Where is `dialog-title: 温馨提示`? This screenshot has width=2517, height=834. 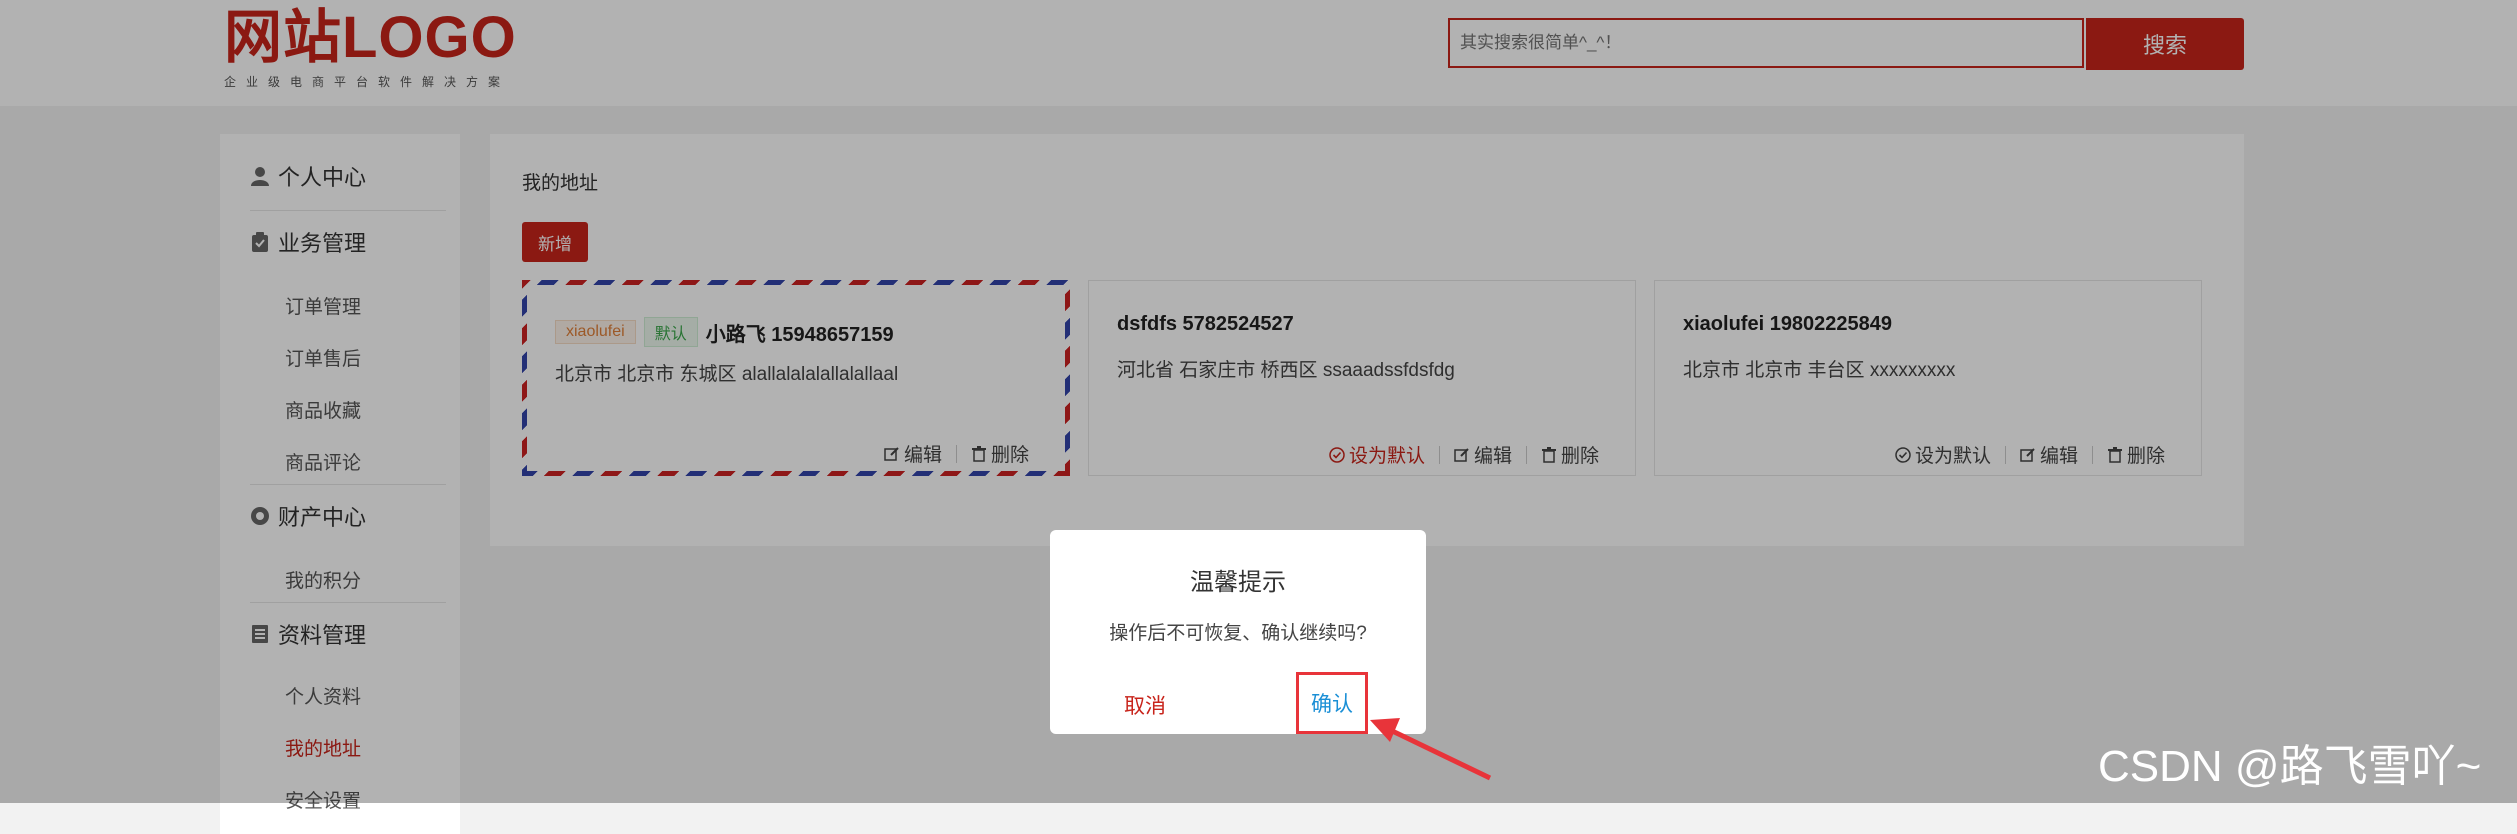 dialog-title: 温馨提示 is located at coordinates (1238, 582).